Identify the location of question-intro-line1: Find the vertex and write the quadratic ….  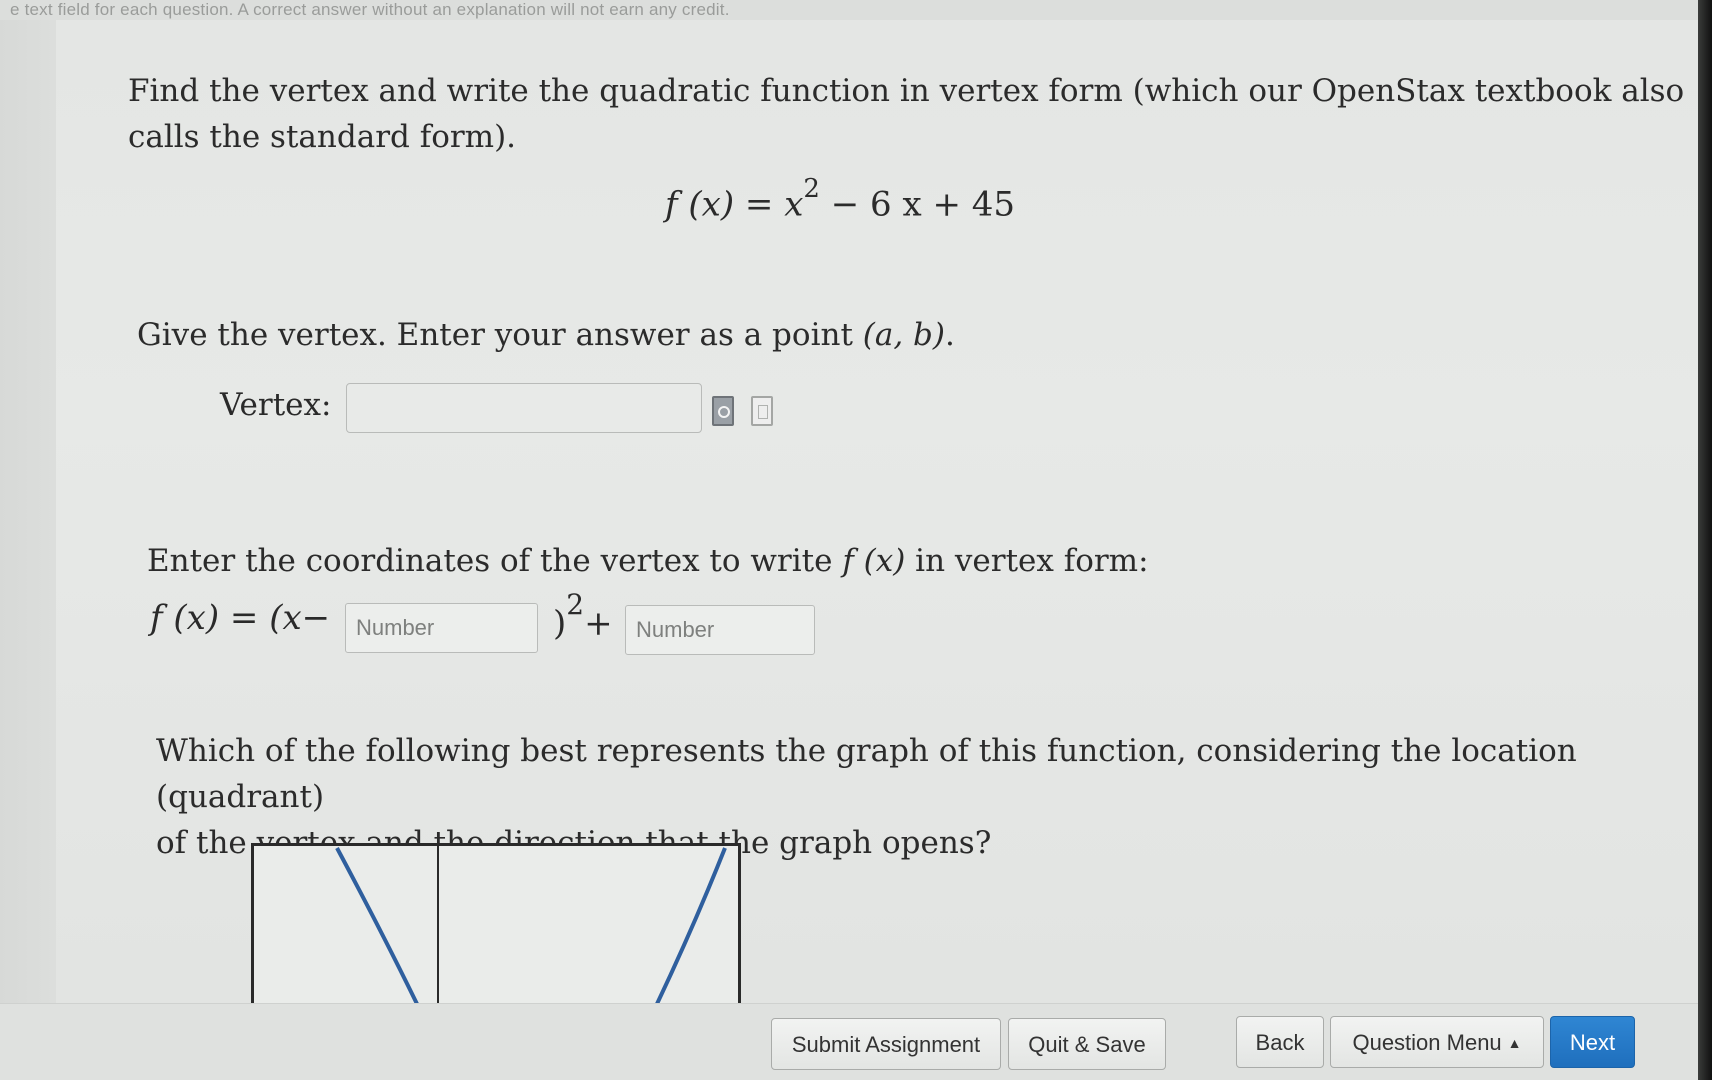
(906, 91).